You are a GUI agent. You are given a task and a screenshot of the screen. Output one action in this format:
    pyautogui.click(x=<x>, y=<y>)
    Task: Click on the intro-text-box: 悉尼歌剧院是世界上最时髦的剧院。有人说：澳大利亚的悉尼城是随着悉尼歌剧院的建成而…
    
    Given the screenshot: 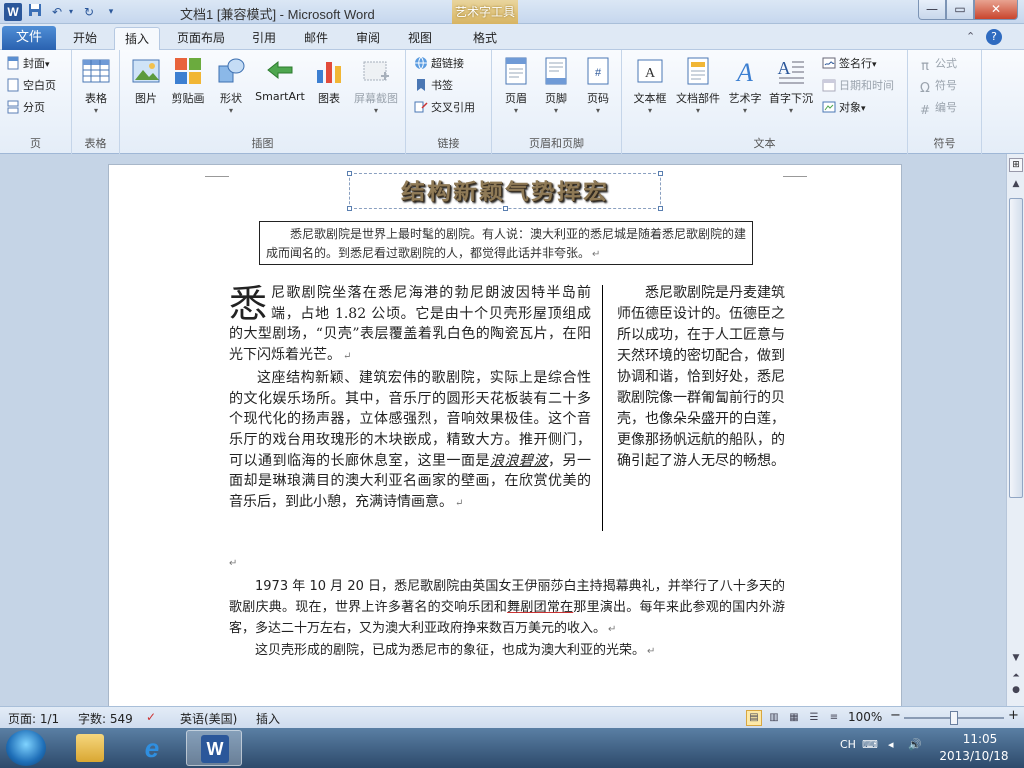 What is the action you would take?
    pyautogui.click(x=506, y=243)
    